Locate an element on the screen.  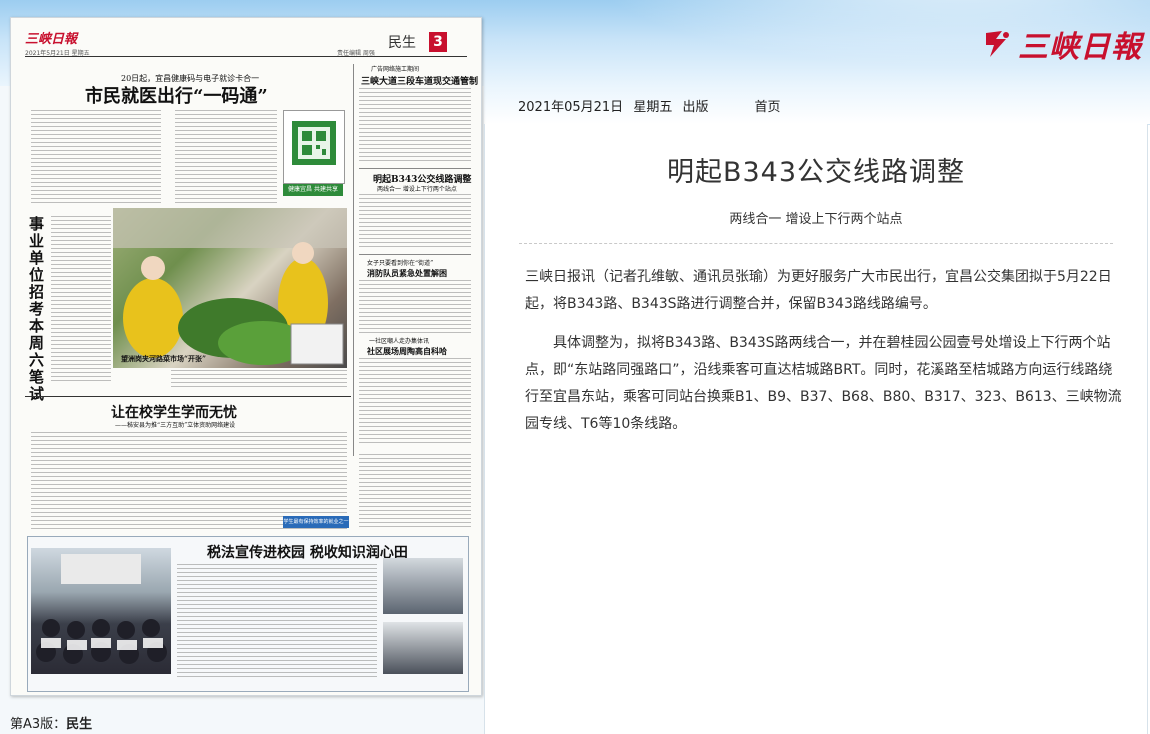
logo-mark-icon is located at coordinates (997, 44).